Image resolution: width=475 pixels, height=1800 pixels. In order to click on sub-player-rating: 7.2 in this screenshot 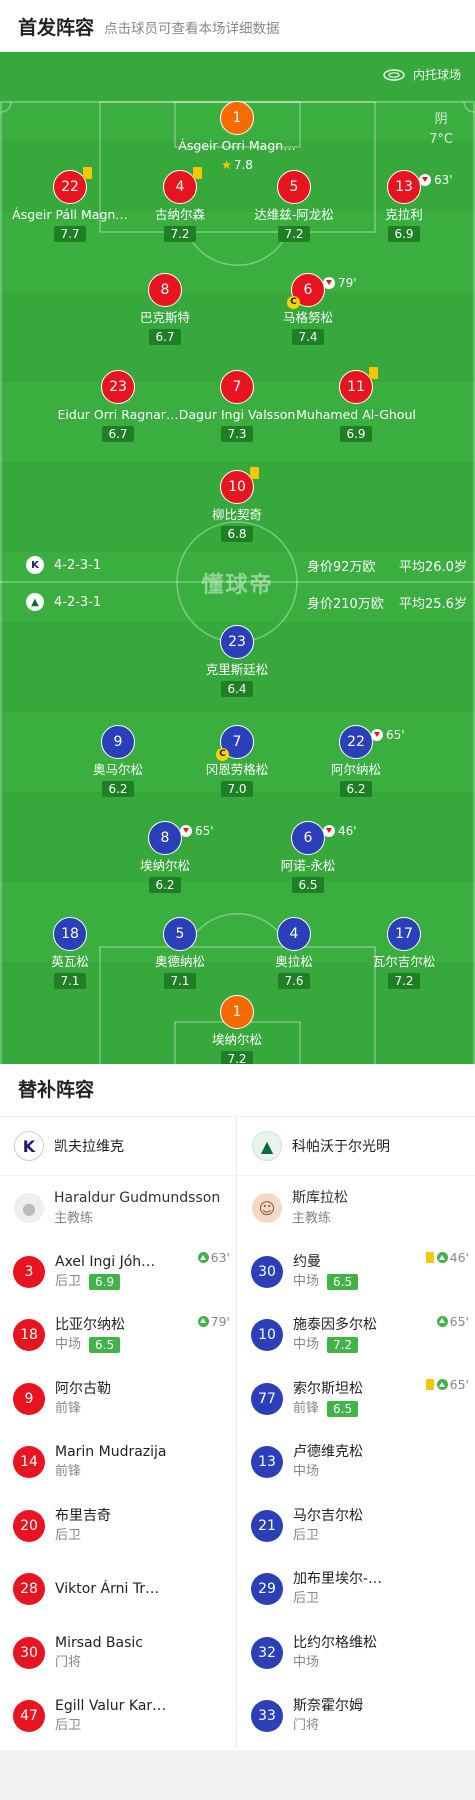, I will do `click(343, 1345)`.